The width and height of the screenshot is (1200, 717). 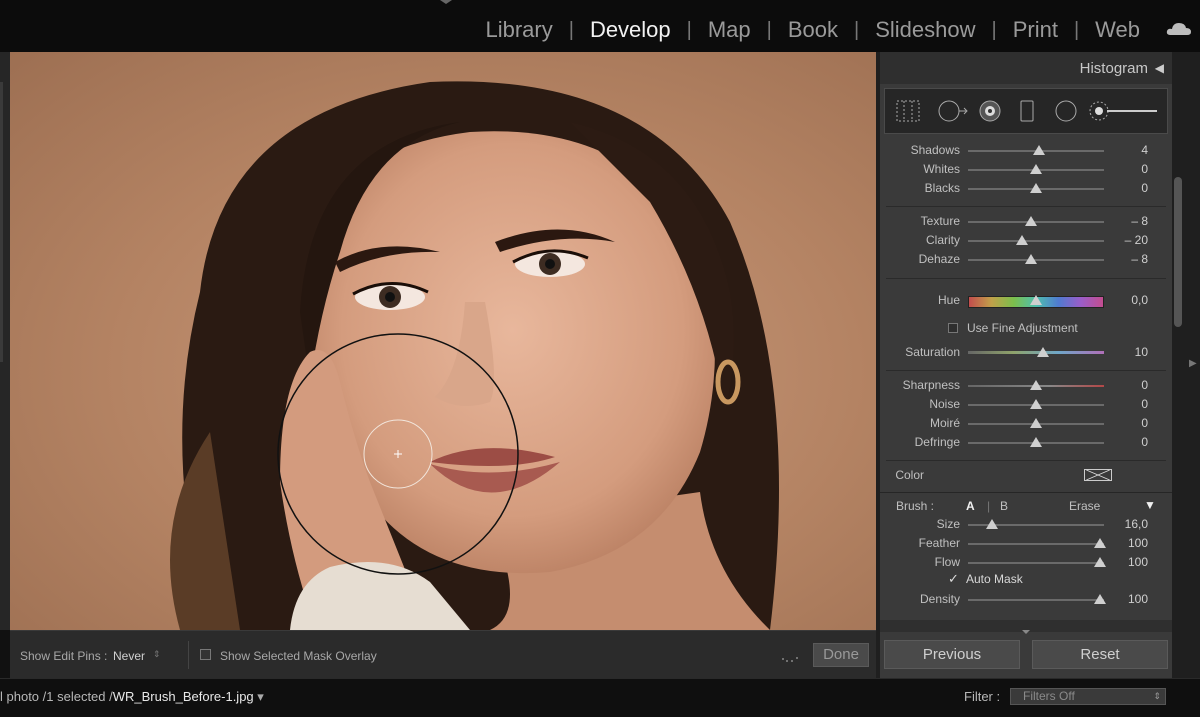 I want to click on slider-texture: Texture – 8, so click(x=1026, y=222).